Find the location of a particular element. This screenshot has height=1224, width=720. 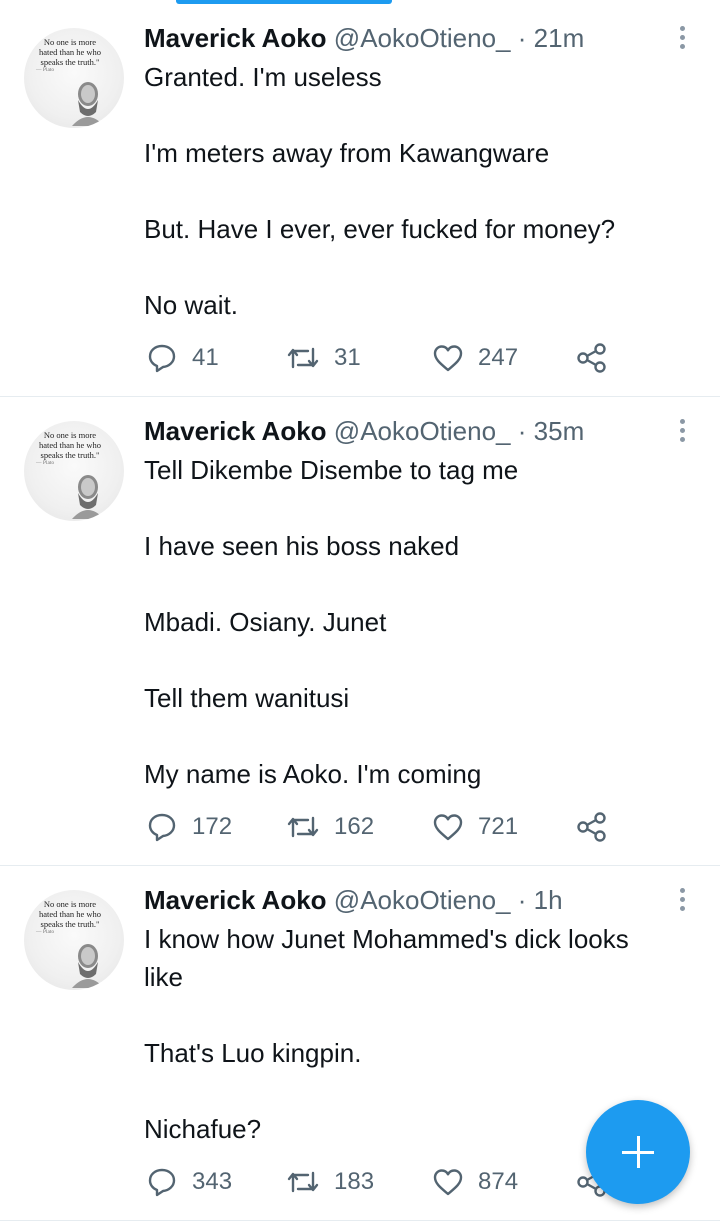

reply-count: 41 is located at coordinates (205, 357).